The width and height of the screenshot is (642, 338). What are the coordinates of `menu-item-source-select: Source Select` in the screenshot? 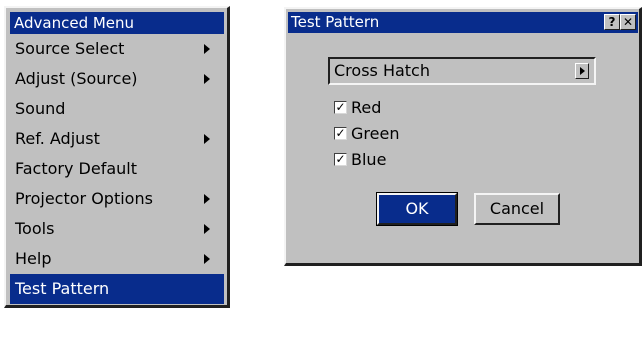 It's located at (117, 49).